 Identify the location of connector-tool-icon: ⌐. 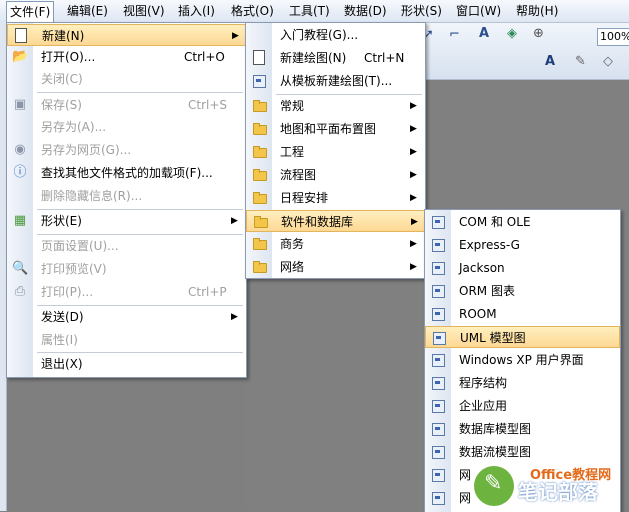
(454, 34).